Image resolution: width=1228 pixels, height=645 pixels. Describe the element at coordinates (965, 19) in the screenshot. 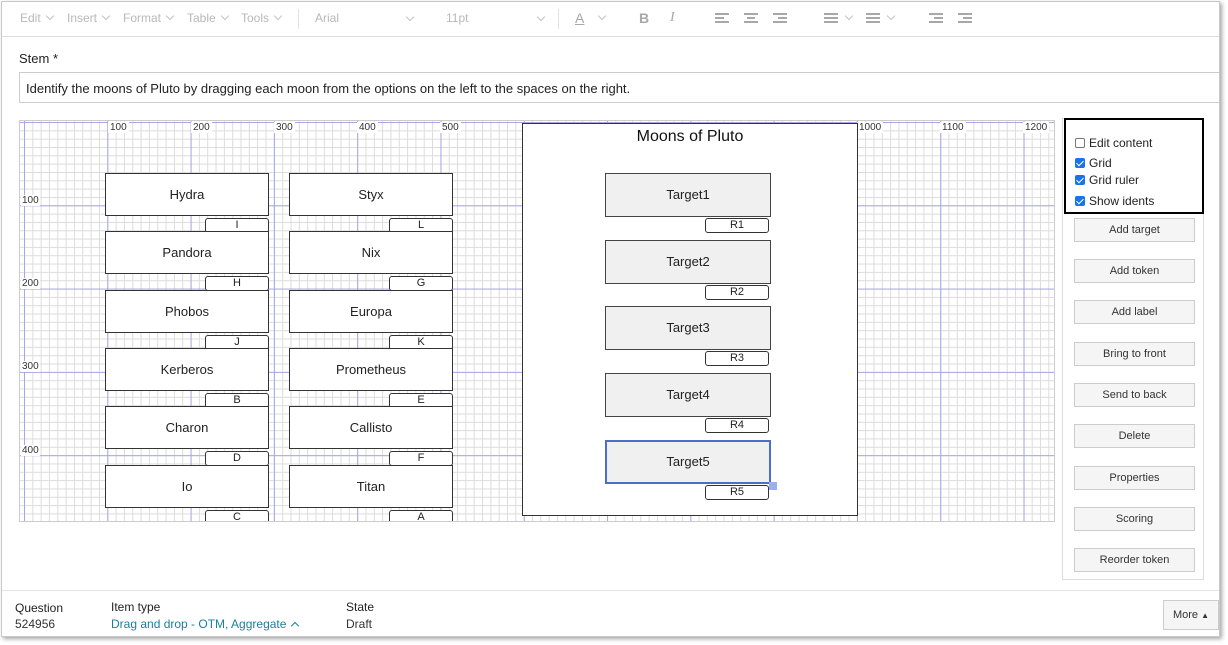

I see `indent-icon` at that location.